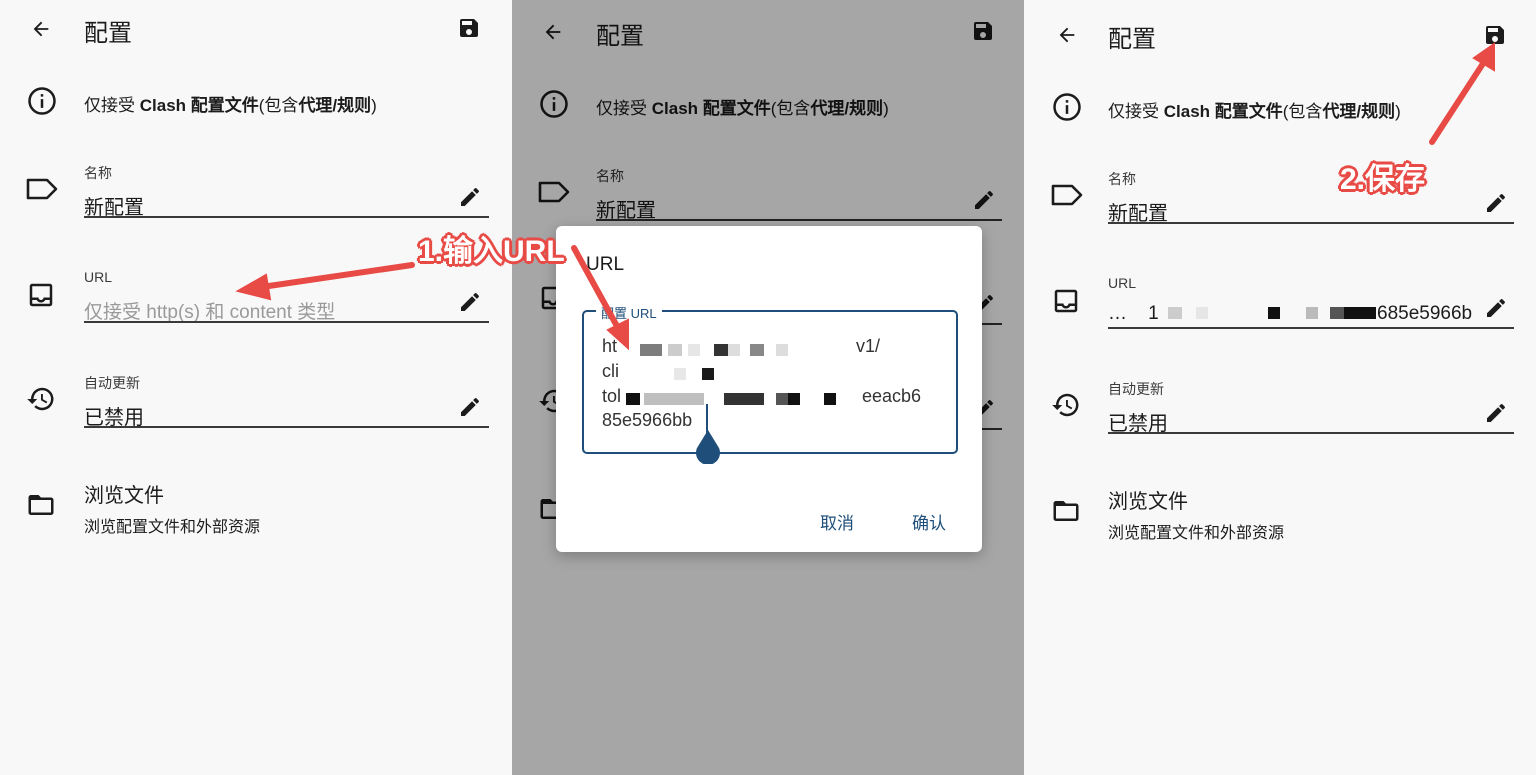 This screenshot has height=775, width=1536. Describe the element at coordinates (491, 251) in the screenshot. I see `annotation-step1: 1.输入URL` at that location.